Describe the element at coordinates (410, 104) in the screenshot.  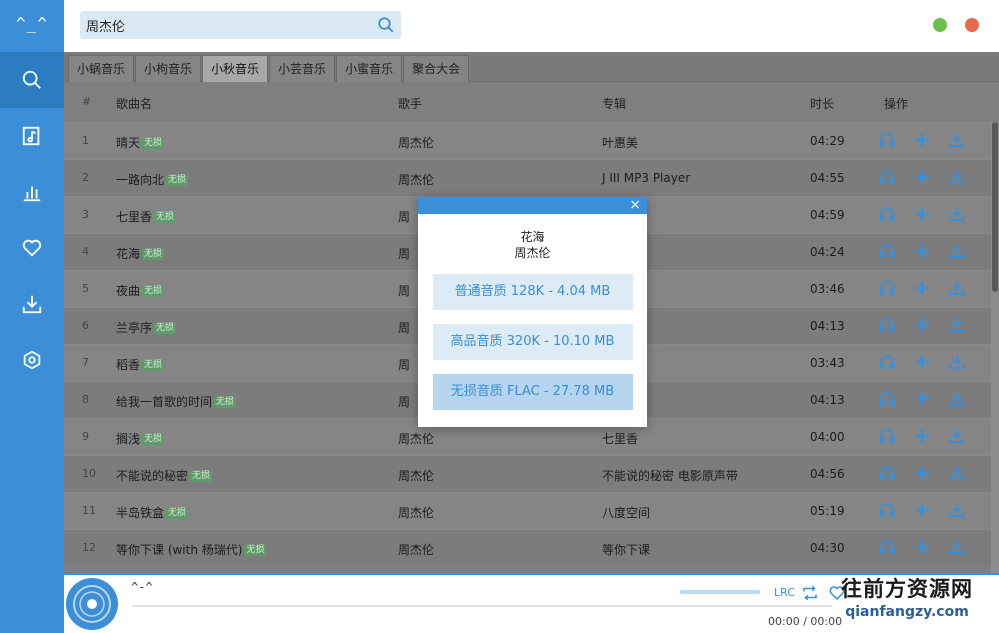
I see `header-singer: 歌手` at that location.